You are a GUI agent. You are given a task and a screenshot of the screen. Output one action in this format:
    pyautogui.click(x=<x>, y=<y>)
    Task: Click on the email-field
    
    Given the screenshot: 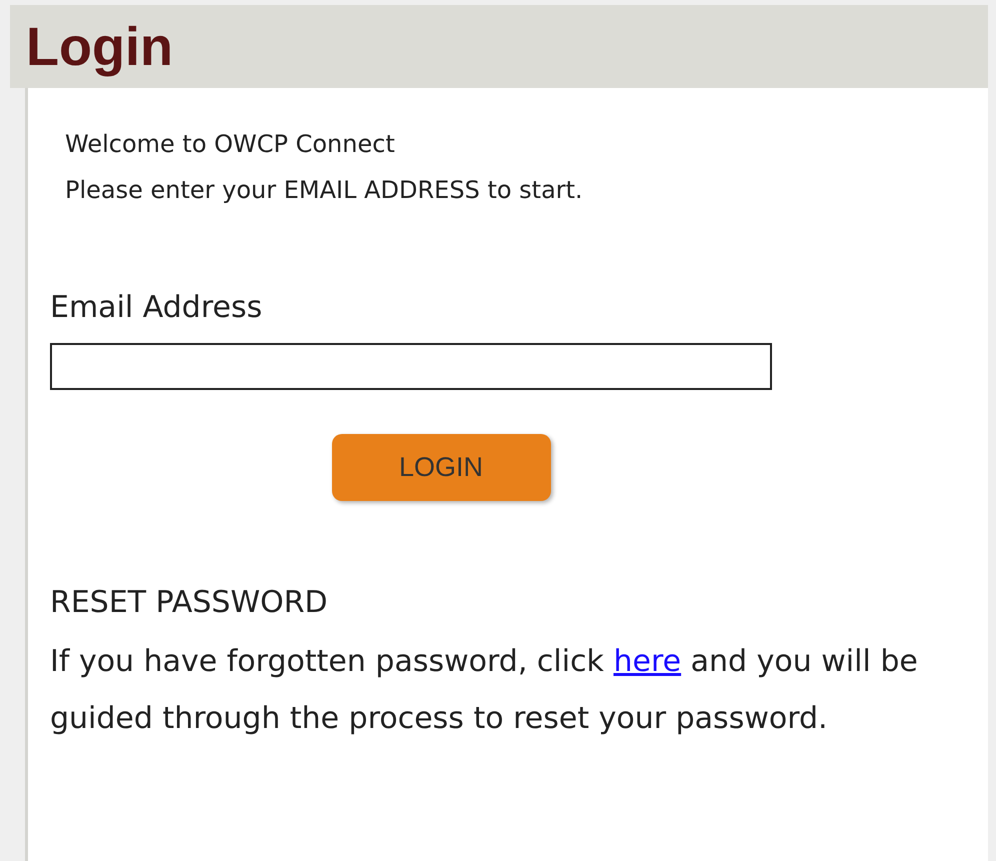 What is the action you would take?
    pyautogui.click(x=411, y=366)
    